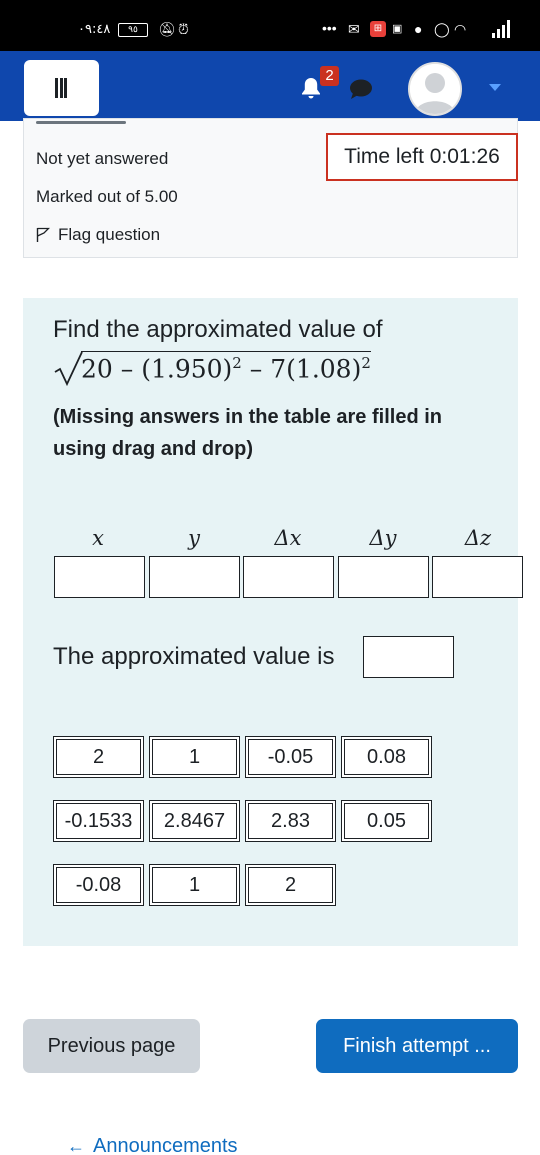  I want to click on status-time: ٠٩:٤٨, so click(94, 29).